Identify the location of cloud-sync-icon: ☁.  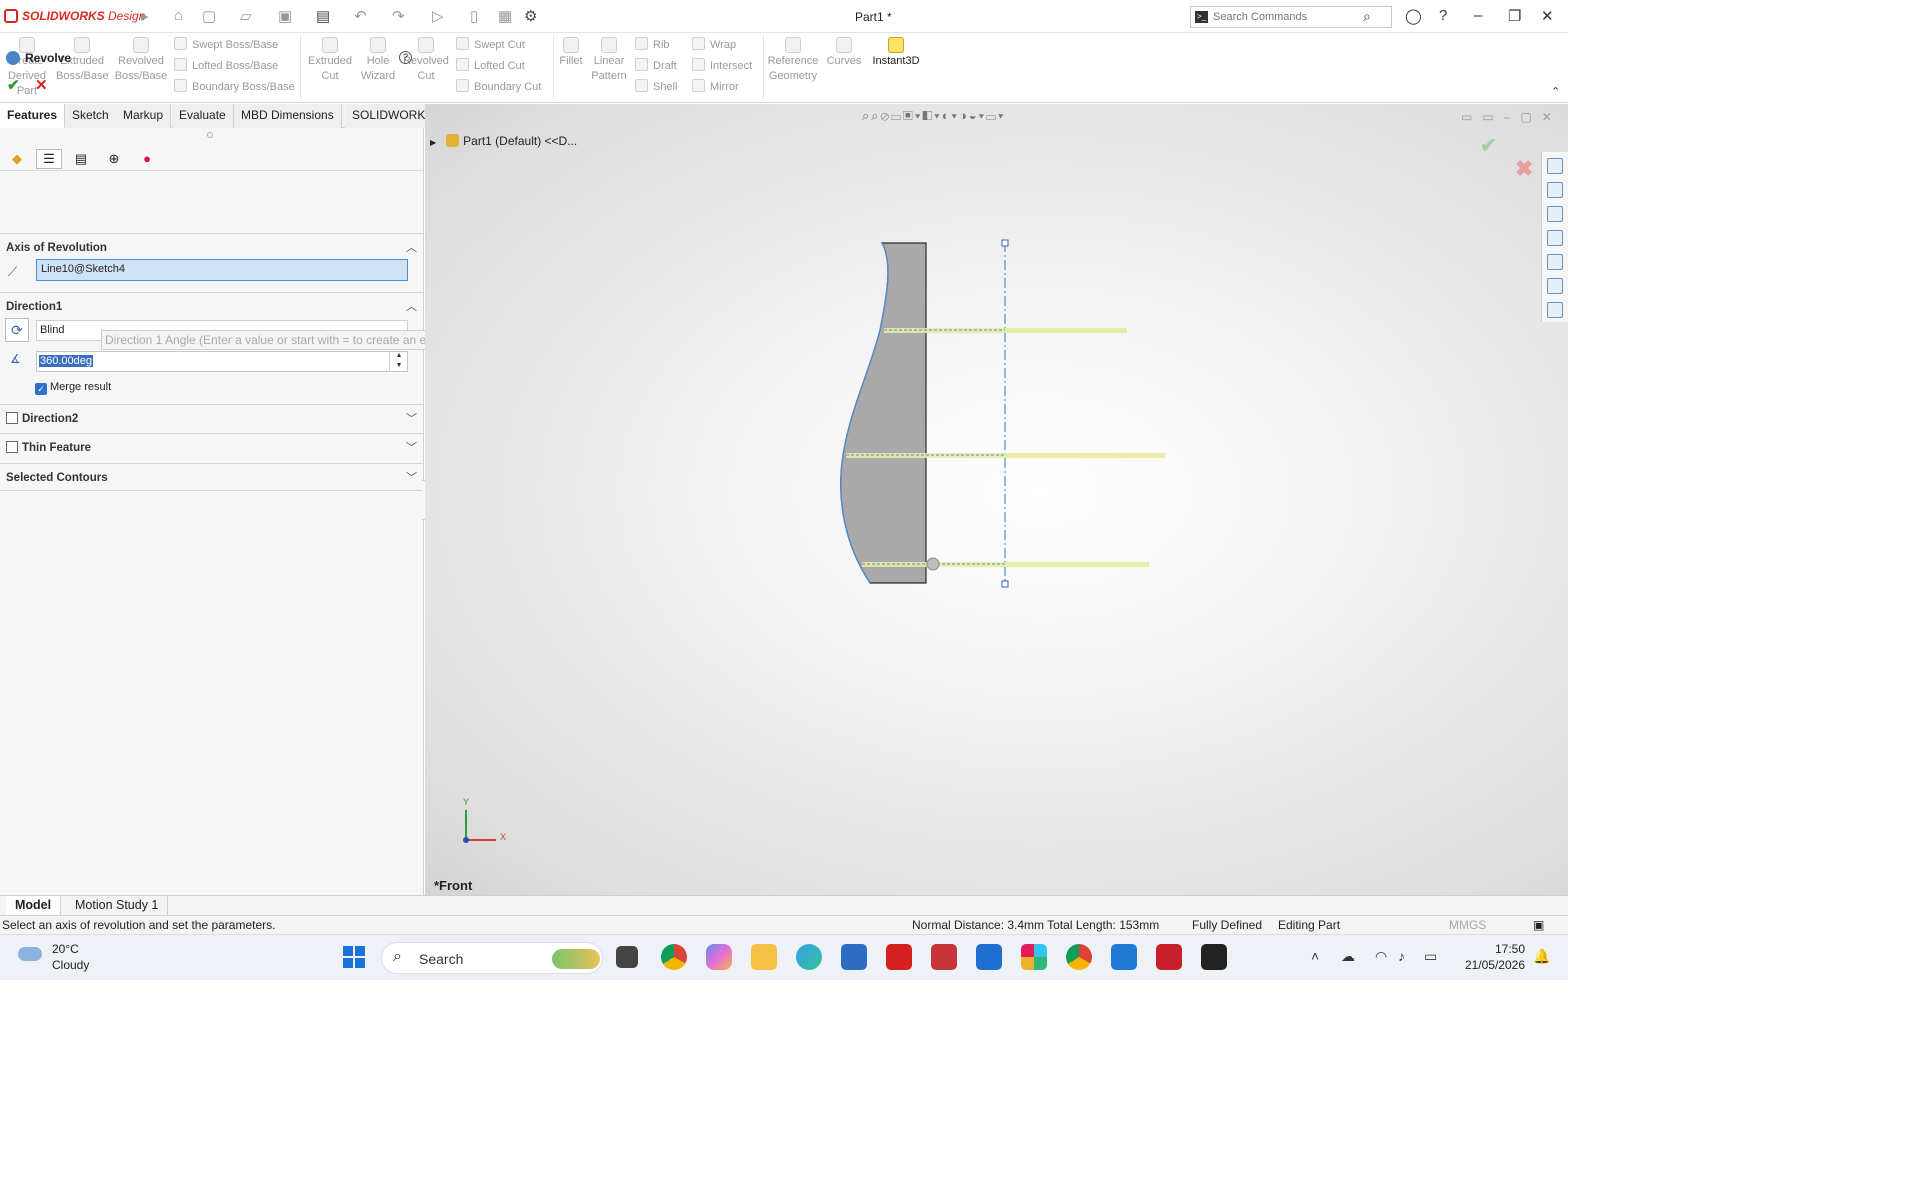
(1348, 956).